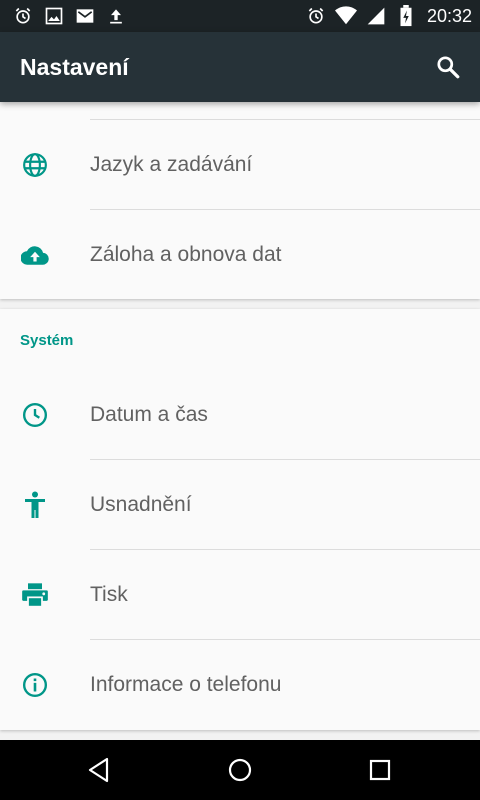 Image resolution: width=480 pixels, height=800 pixels. I want to click on home-icon, so click(240, 770).